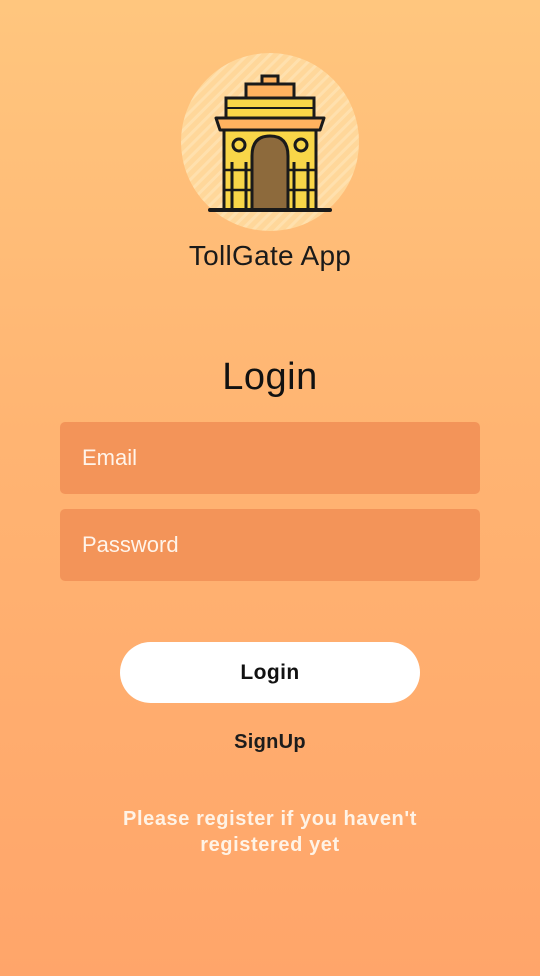 This screenshot has height=976, width=540. What do you see at coordinates (270, 377) in the screenshot?
I see `page-title: Login` at bounding box center [270, 377].